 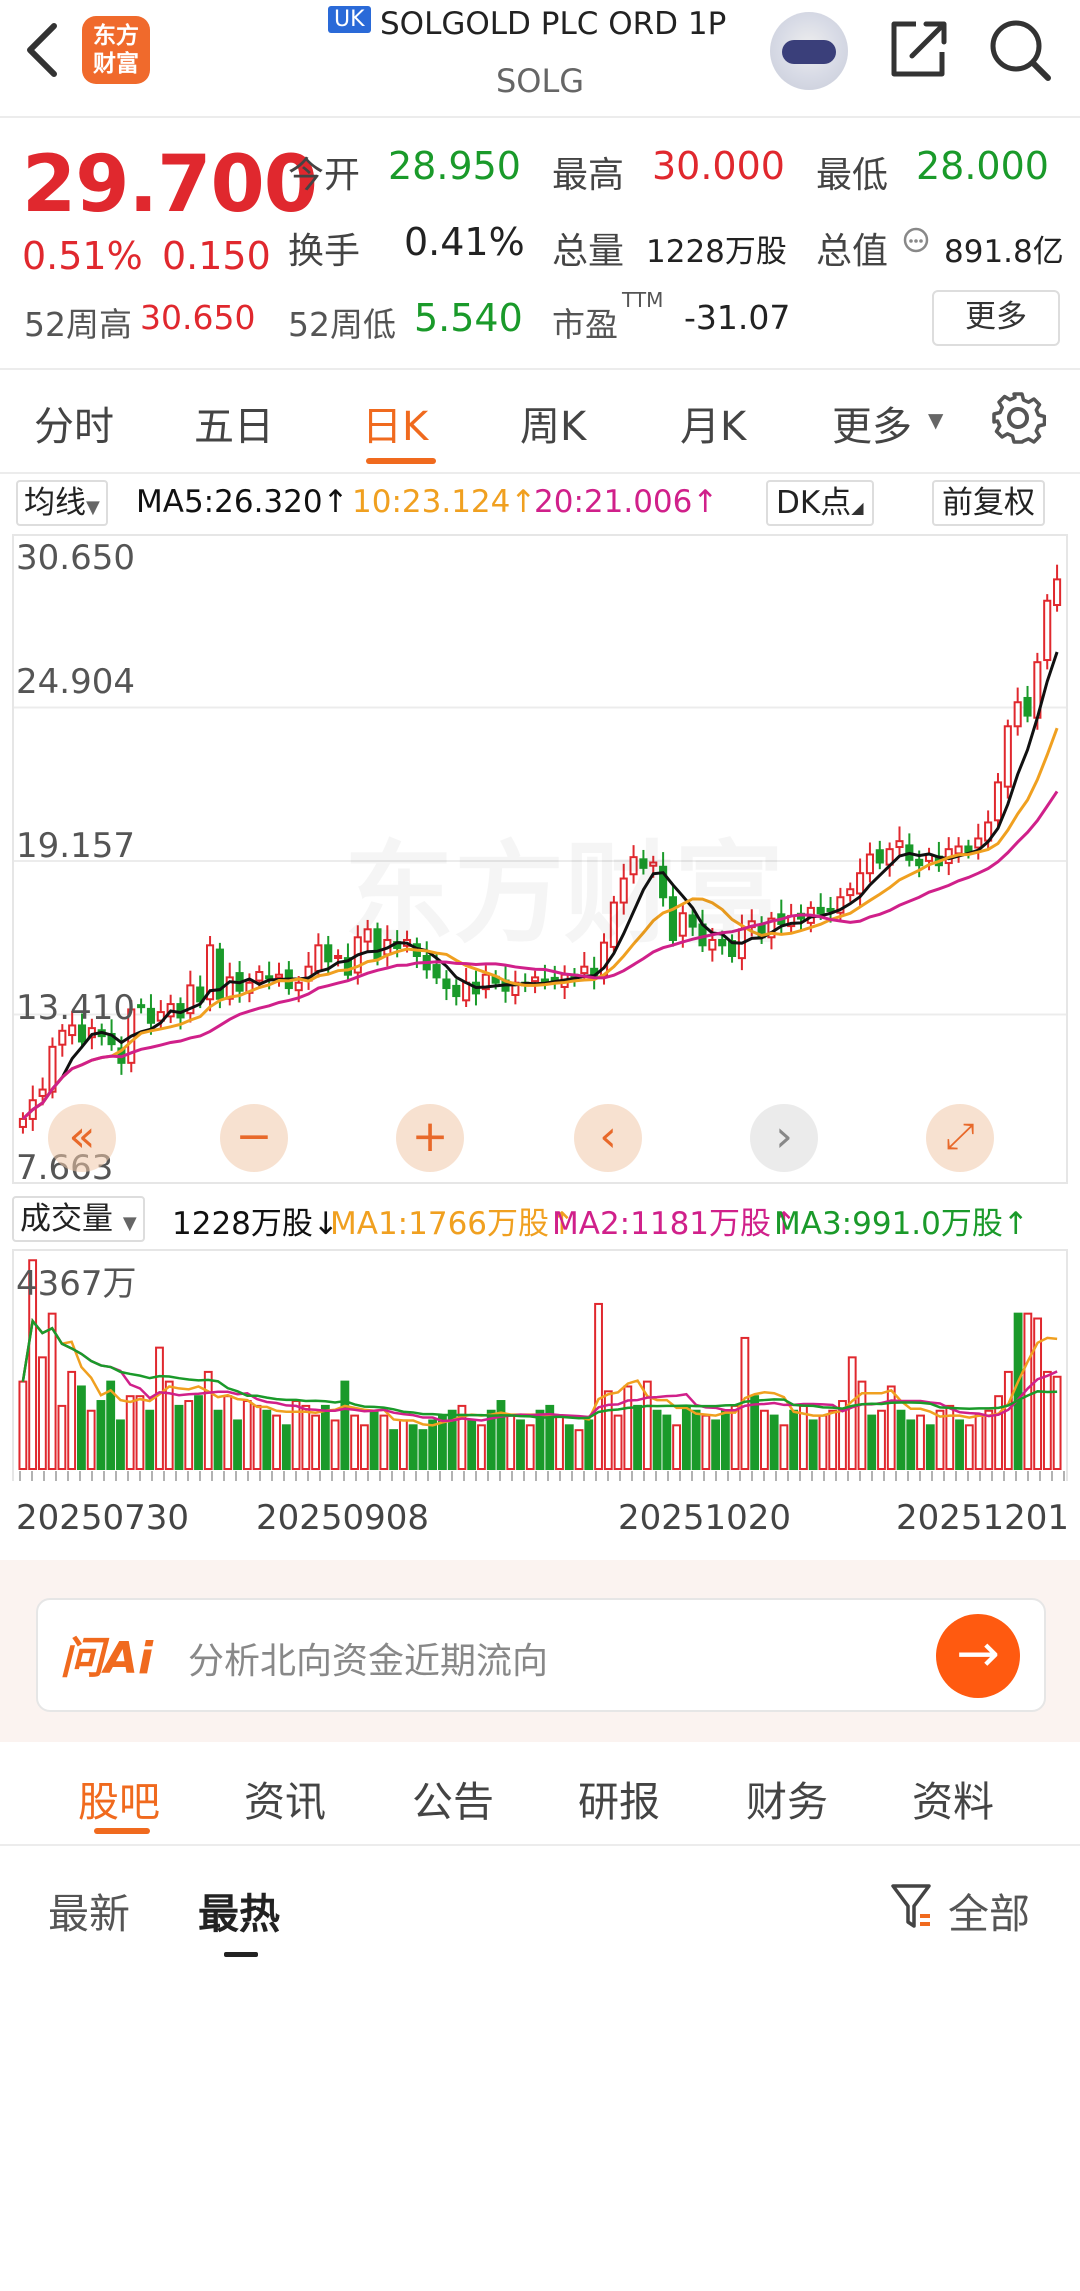 I want to click on adjust-select: 前复权, so click(x=988, y=503).